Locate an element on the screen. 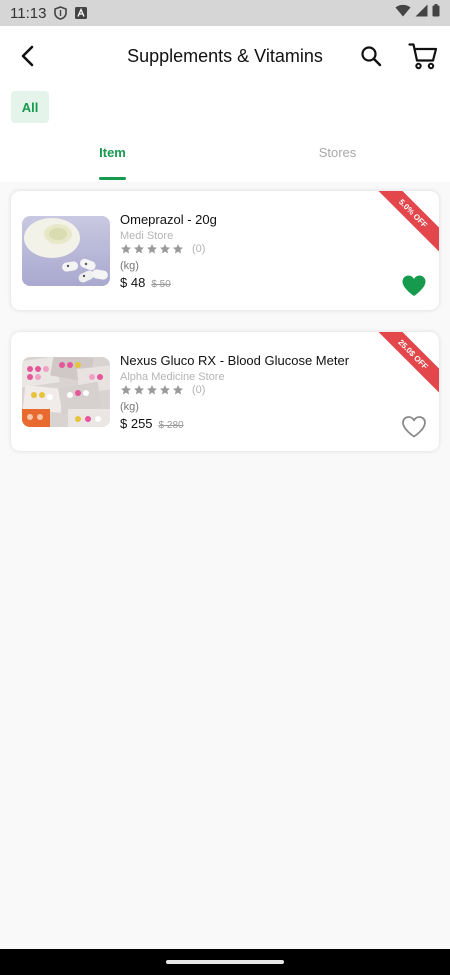  filter-chip-all: All is located at coordinates (30, 107).